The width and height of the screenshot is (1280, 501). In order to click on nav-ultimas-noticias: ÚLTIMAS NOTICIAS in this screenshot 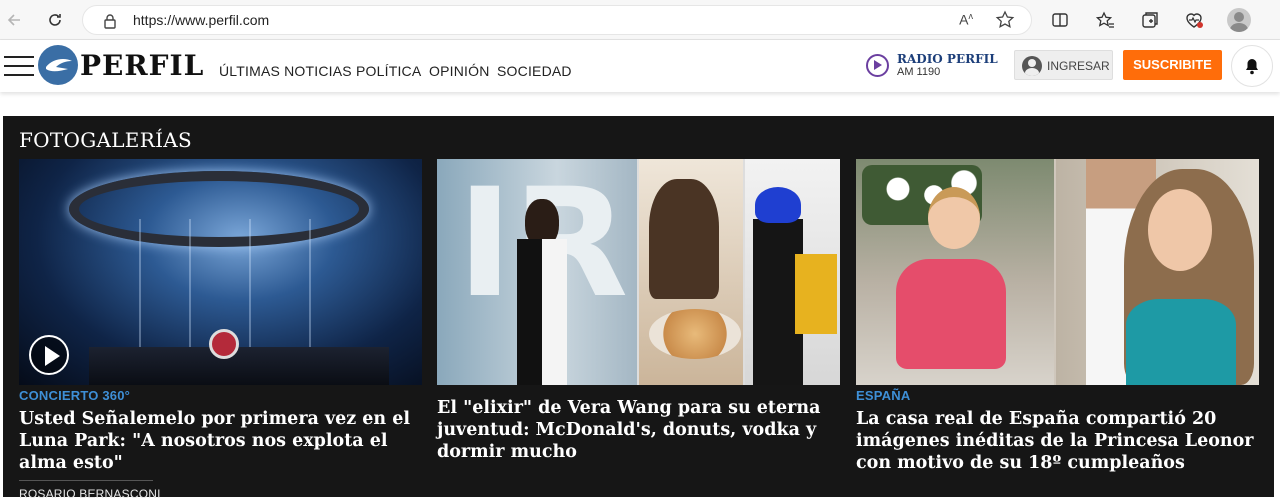, I will do `click(285, 71)`.